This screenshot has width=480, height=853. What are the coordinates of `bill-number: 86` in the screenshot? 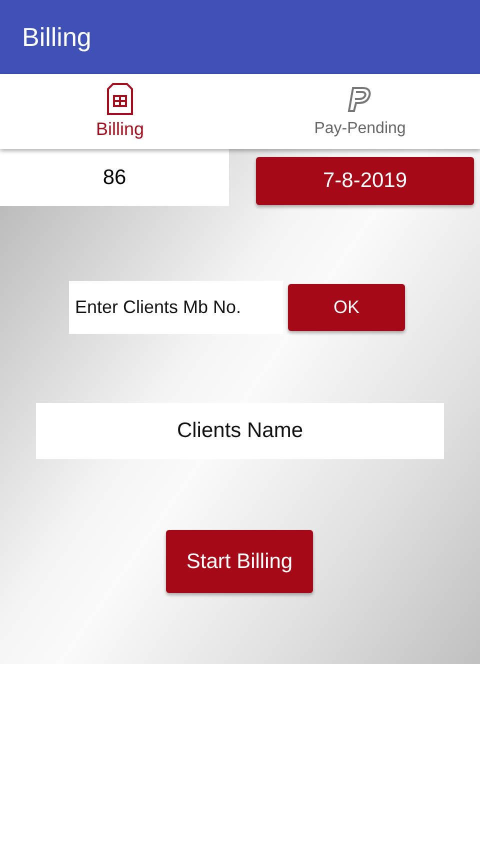 It's located at (114, 177).